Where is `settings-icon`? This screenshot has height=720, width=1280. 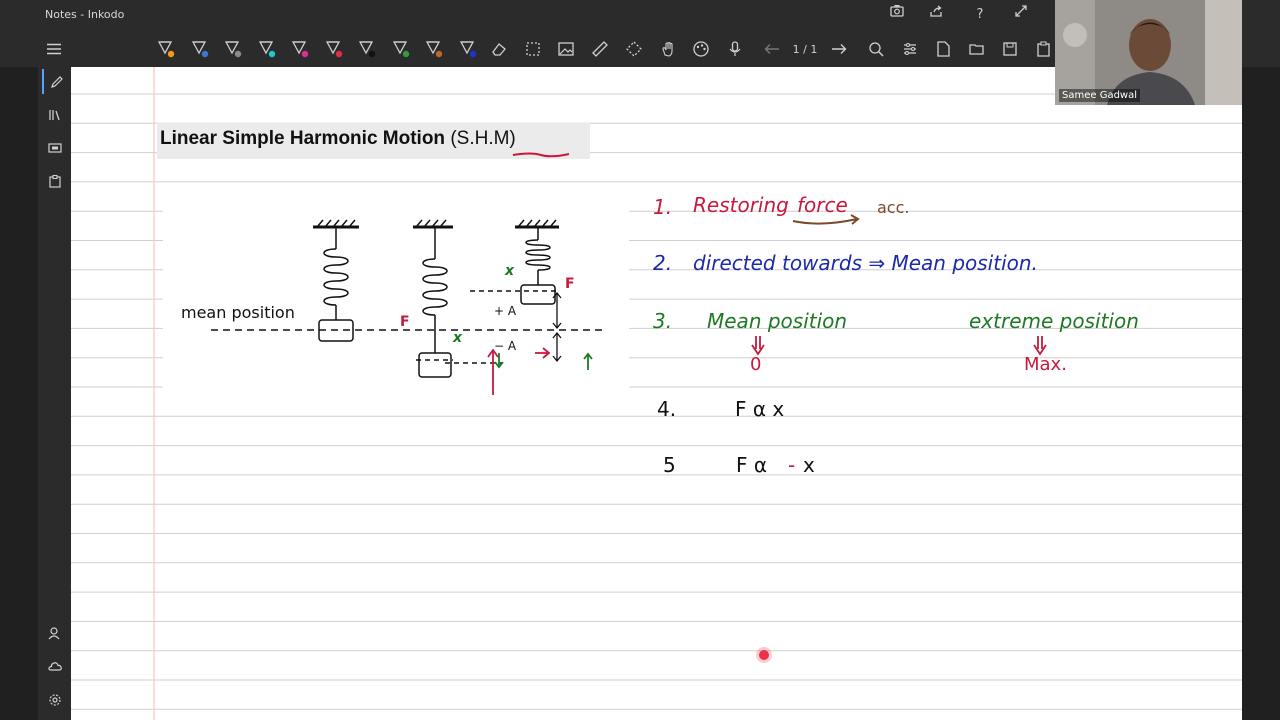
settings-icon is located at coordinates (910, 49).